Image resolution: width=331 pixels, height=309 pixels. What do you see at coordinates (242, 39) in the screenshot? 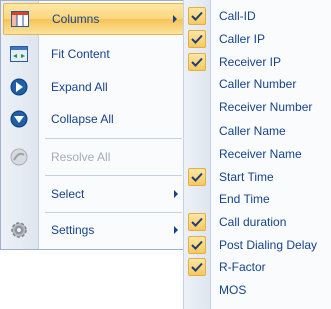
I see `column-option-label: Caller IP` at bounding box center [242, 39].